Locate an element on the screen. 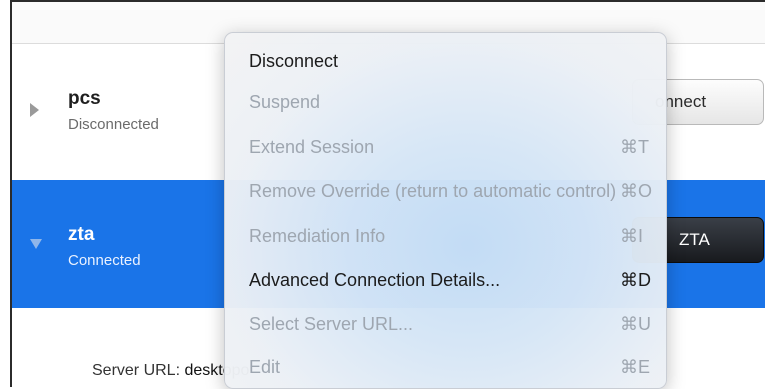  server-url-label: Server URL: is located at coordinates (136, 370).